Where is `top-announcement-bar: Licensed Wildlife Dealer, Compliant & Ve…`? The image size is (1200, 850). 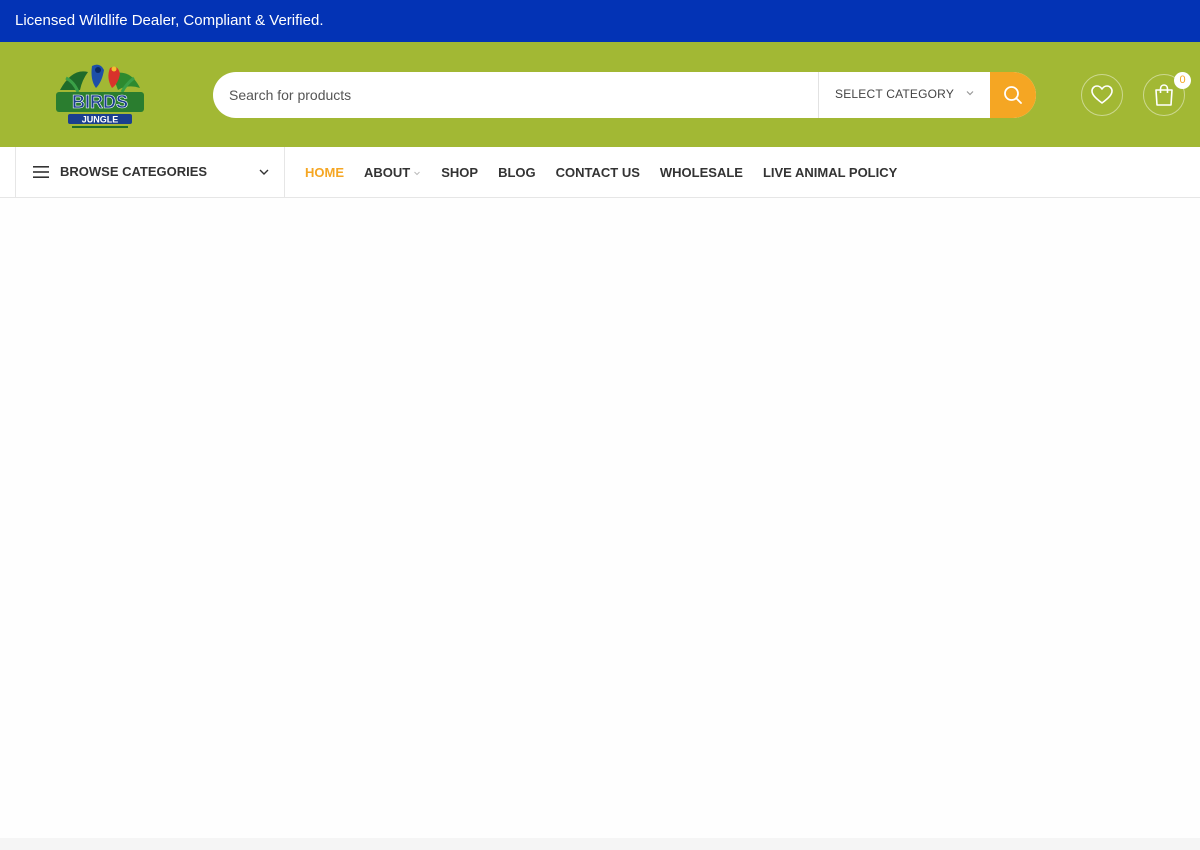 top-announcement-bar: Licensed Wildlife Dealer, Compliant & Ve… is located at coordinates (600, 21).